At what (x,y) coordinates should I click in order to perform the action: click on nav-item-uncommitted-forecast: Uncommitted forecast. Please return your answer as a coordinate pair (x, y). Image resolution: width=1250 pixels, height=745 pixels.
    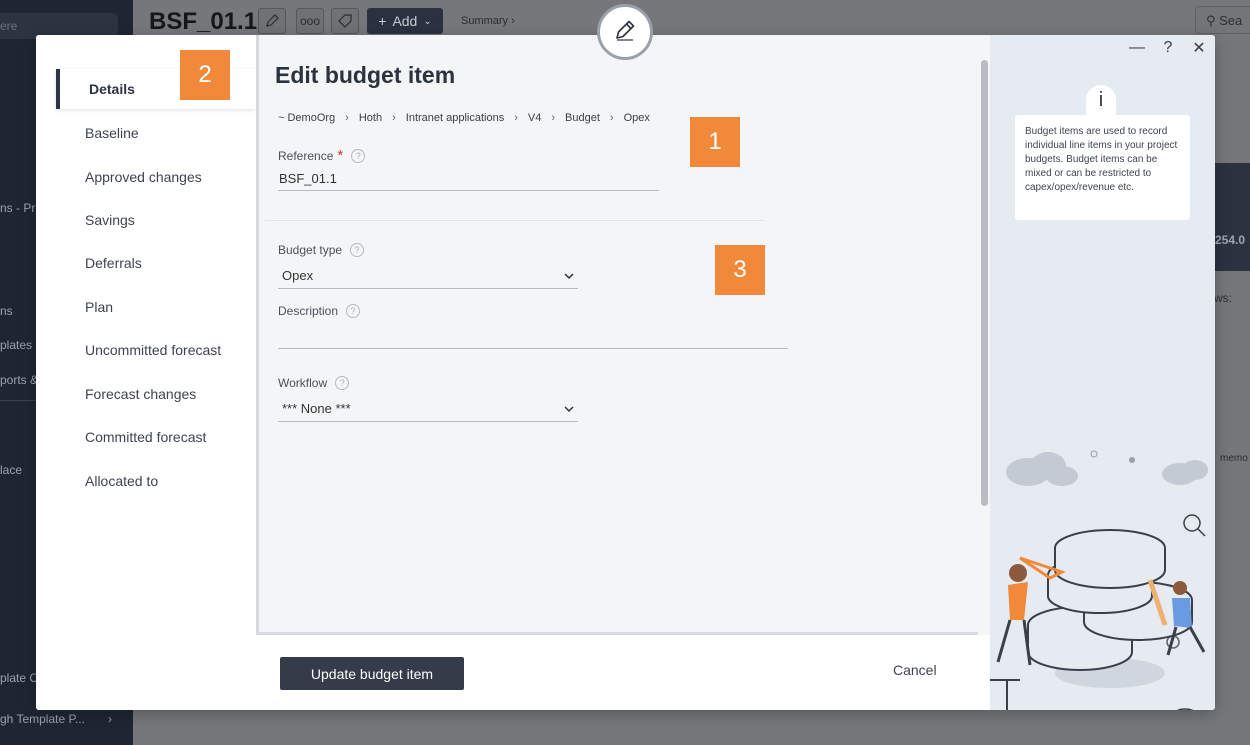
    Looking at the image, I should click on (153, 350).